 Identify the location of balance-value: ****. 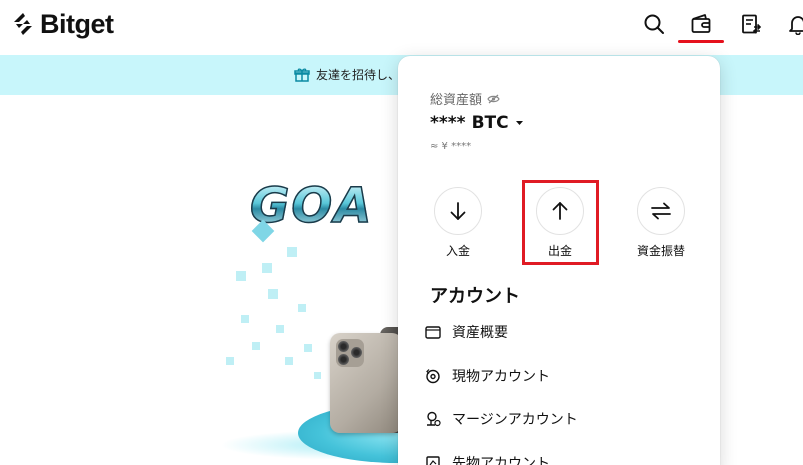
(448, 123).